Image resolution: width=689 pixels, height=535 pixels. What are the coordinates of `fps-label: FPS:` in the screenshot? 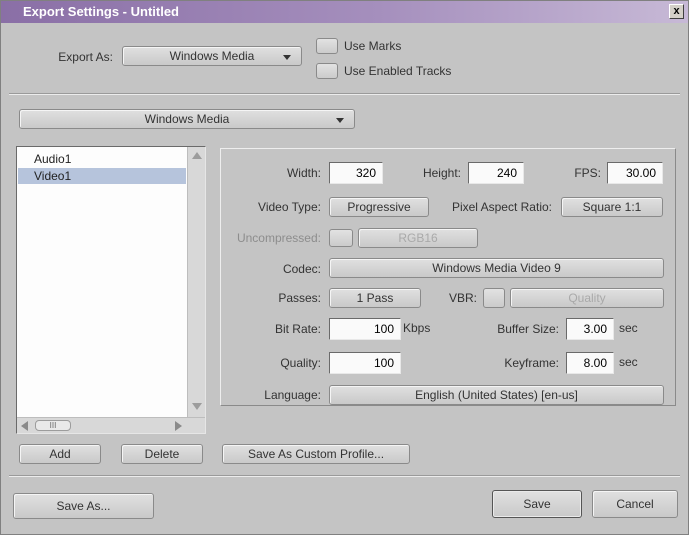 It's located at (587, 173).